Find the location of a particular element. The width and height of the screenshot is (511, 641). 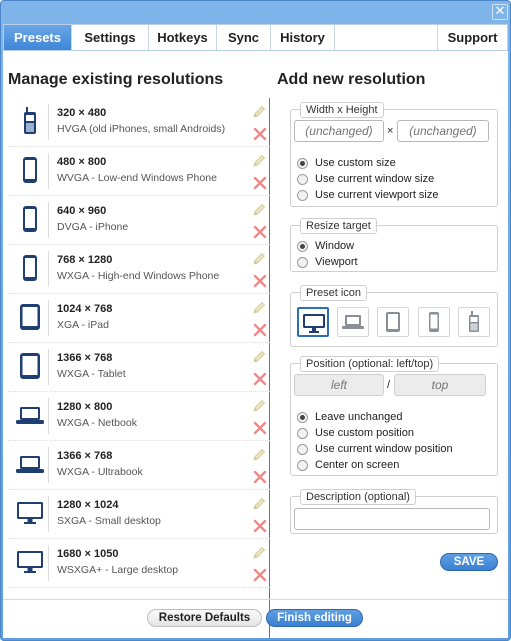

preset-row: 1280 × 1024 SXGA - Small desktop is located at coordinates (139, 514).